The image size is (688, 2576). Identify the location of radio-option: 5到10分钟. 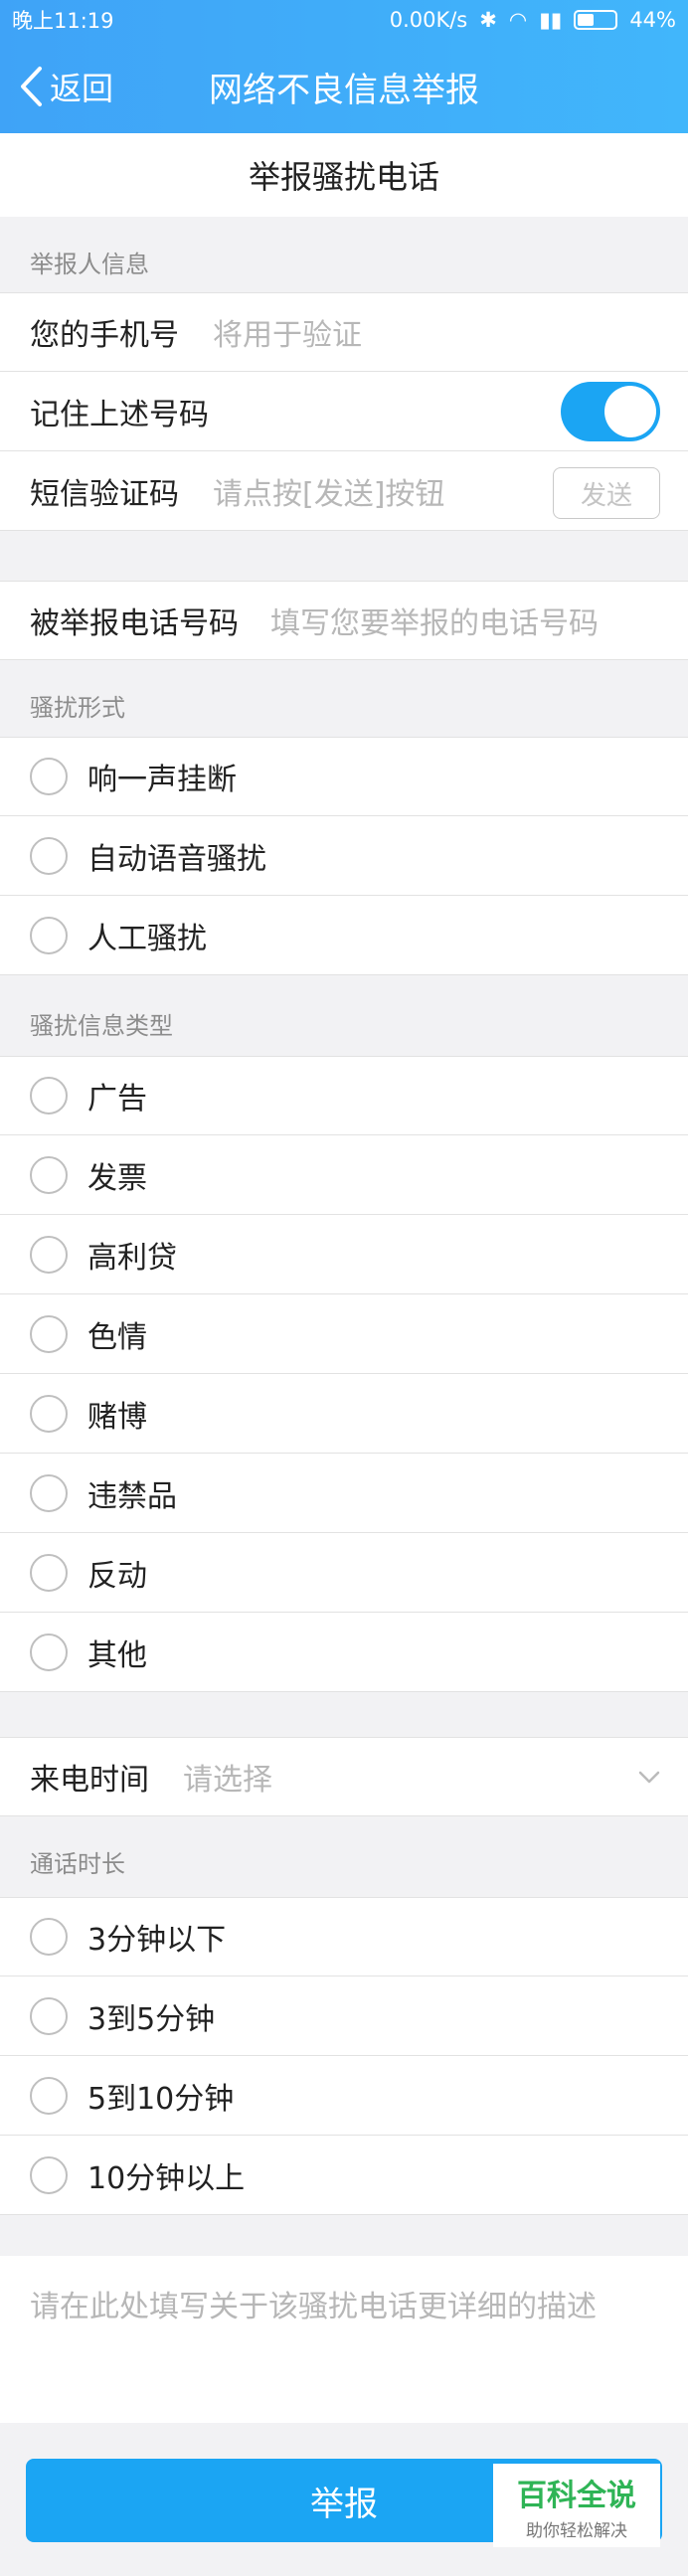
(344, 2096).